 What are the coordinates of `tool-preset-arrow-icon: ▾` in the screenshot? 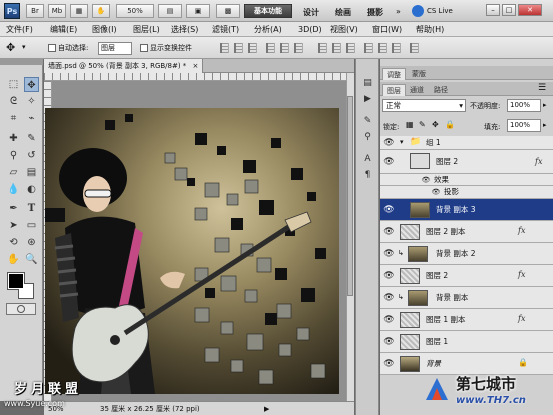 It's located at (24, 47).